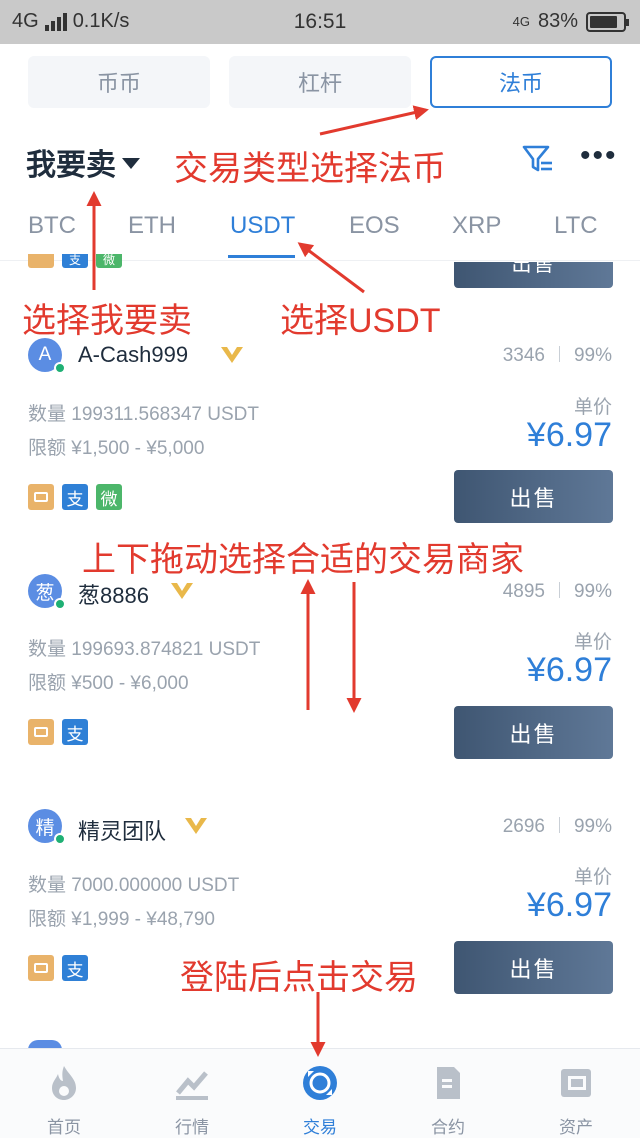  What do you see at coordinates (331, 268) in the screenshot?
I see `arrow-to-usdt-tab` at bounding box center [331, 268].